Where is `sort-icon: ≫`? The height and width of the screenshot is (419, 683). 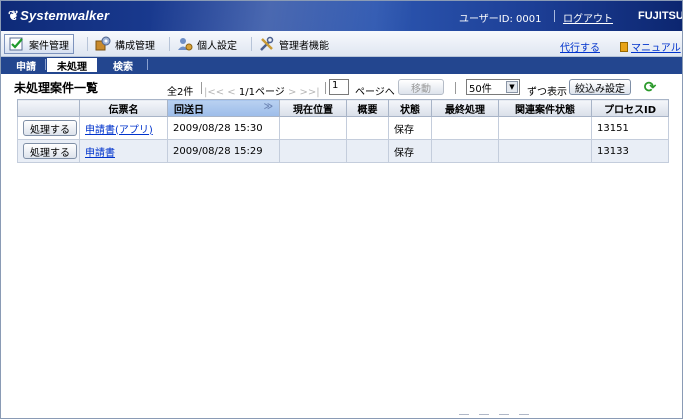
sort-icon: ≫ is located at coordinates (268, 107).